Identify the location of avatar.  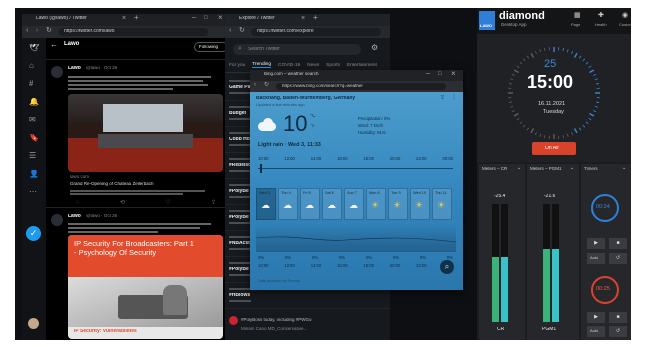
(33, 323).